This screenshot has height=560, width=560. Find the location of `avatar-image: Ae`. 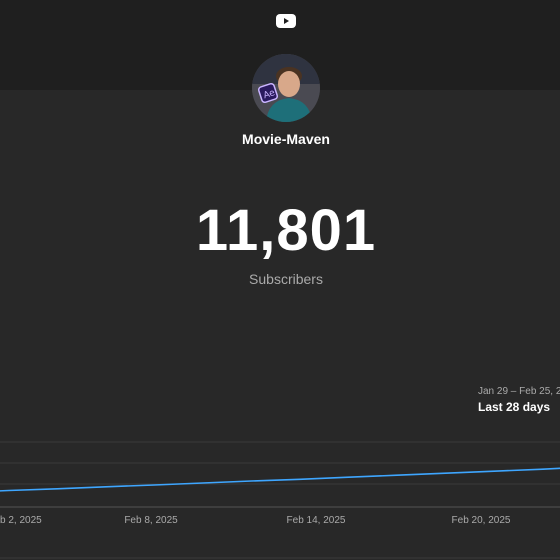

avatar-image: Ae is located at coordinates (286, 88).